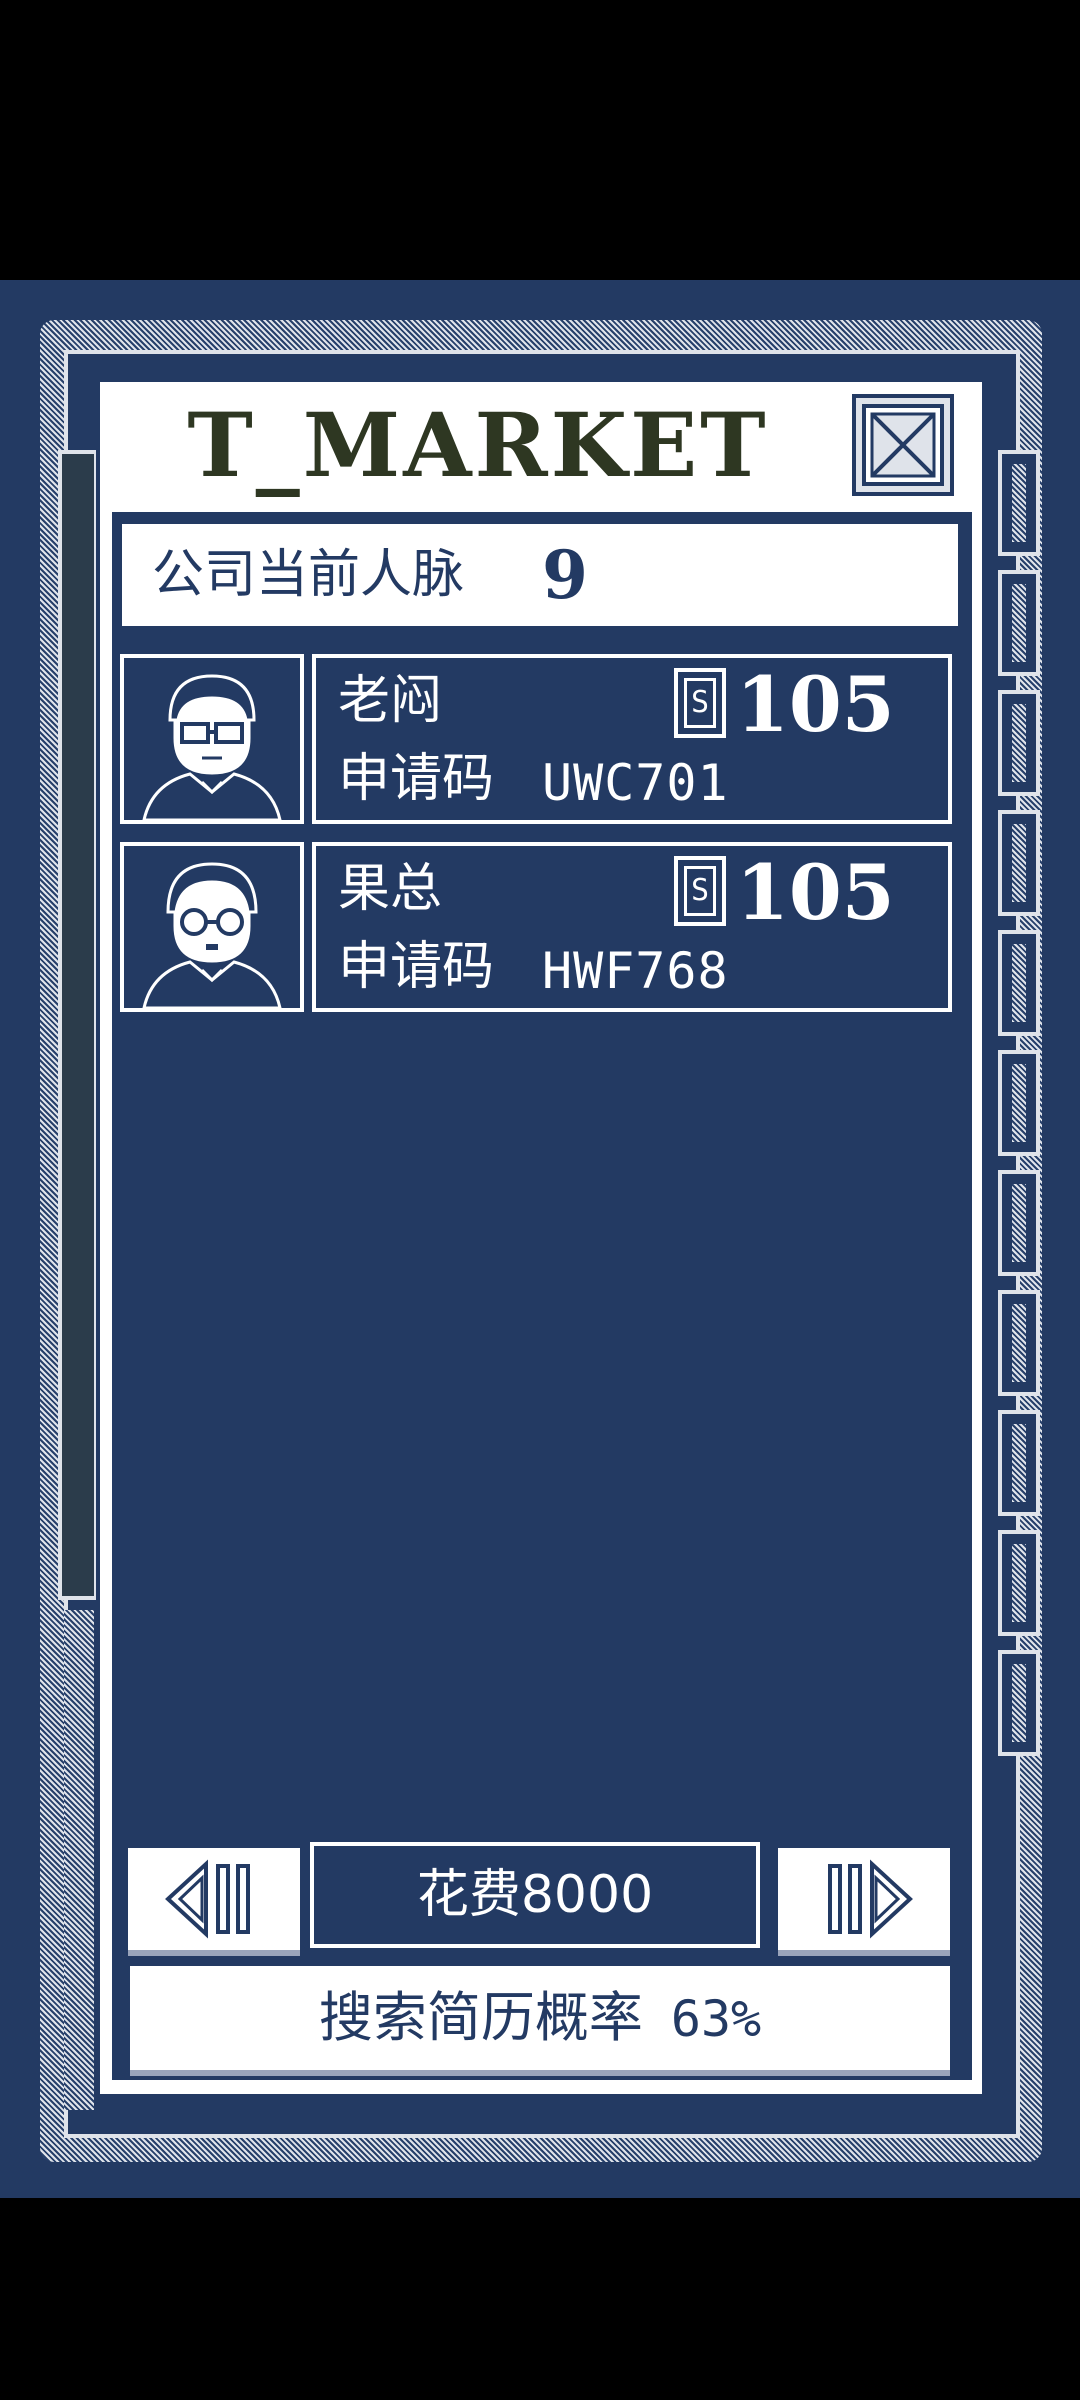 This screenshot has height=2400, width=1080. Describe the element at coordinates (478, 445) in the screenshot. I see `window-title: T_MARKET` at that location.